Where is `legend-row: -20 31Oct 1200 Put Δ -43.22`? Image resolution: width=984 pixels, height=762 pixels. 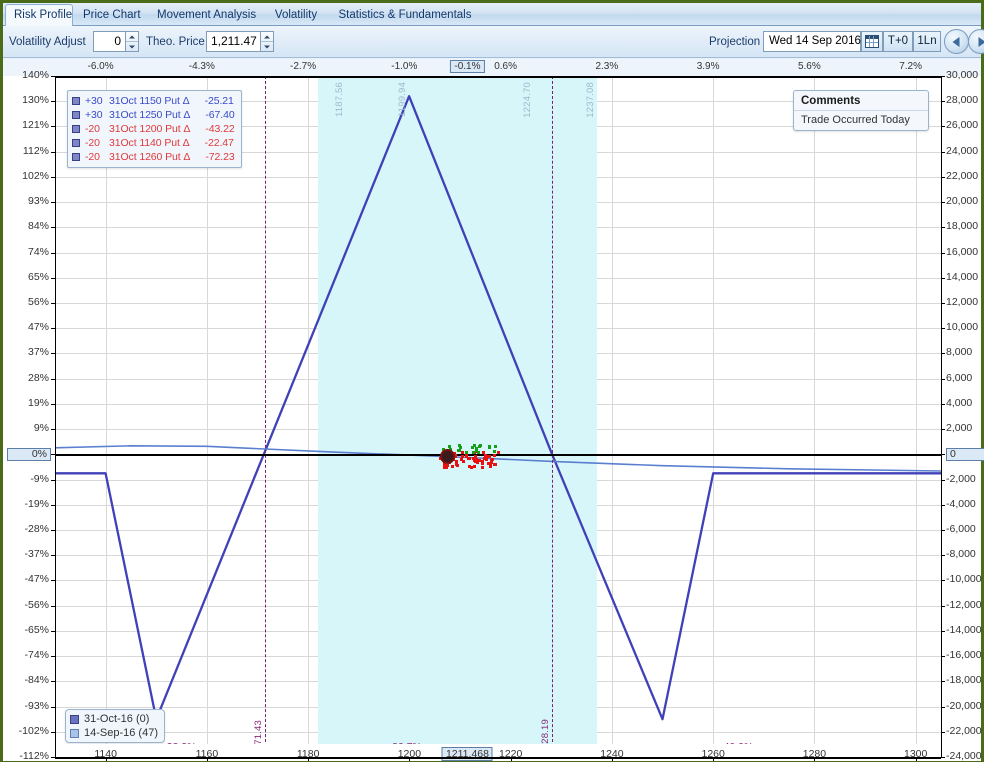
legend-row: -20 31Oct 1200 Put Δ -43.22 is located at coordinates (153, 129).